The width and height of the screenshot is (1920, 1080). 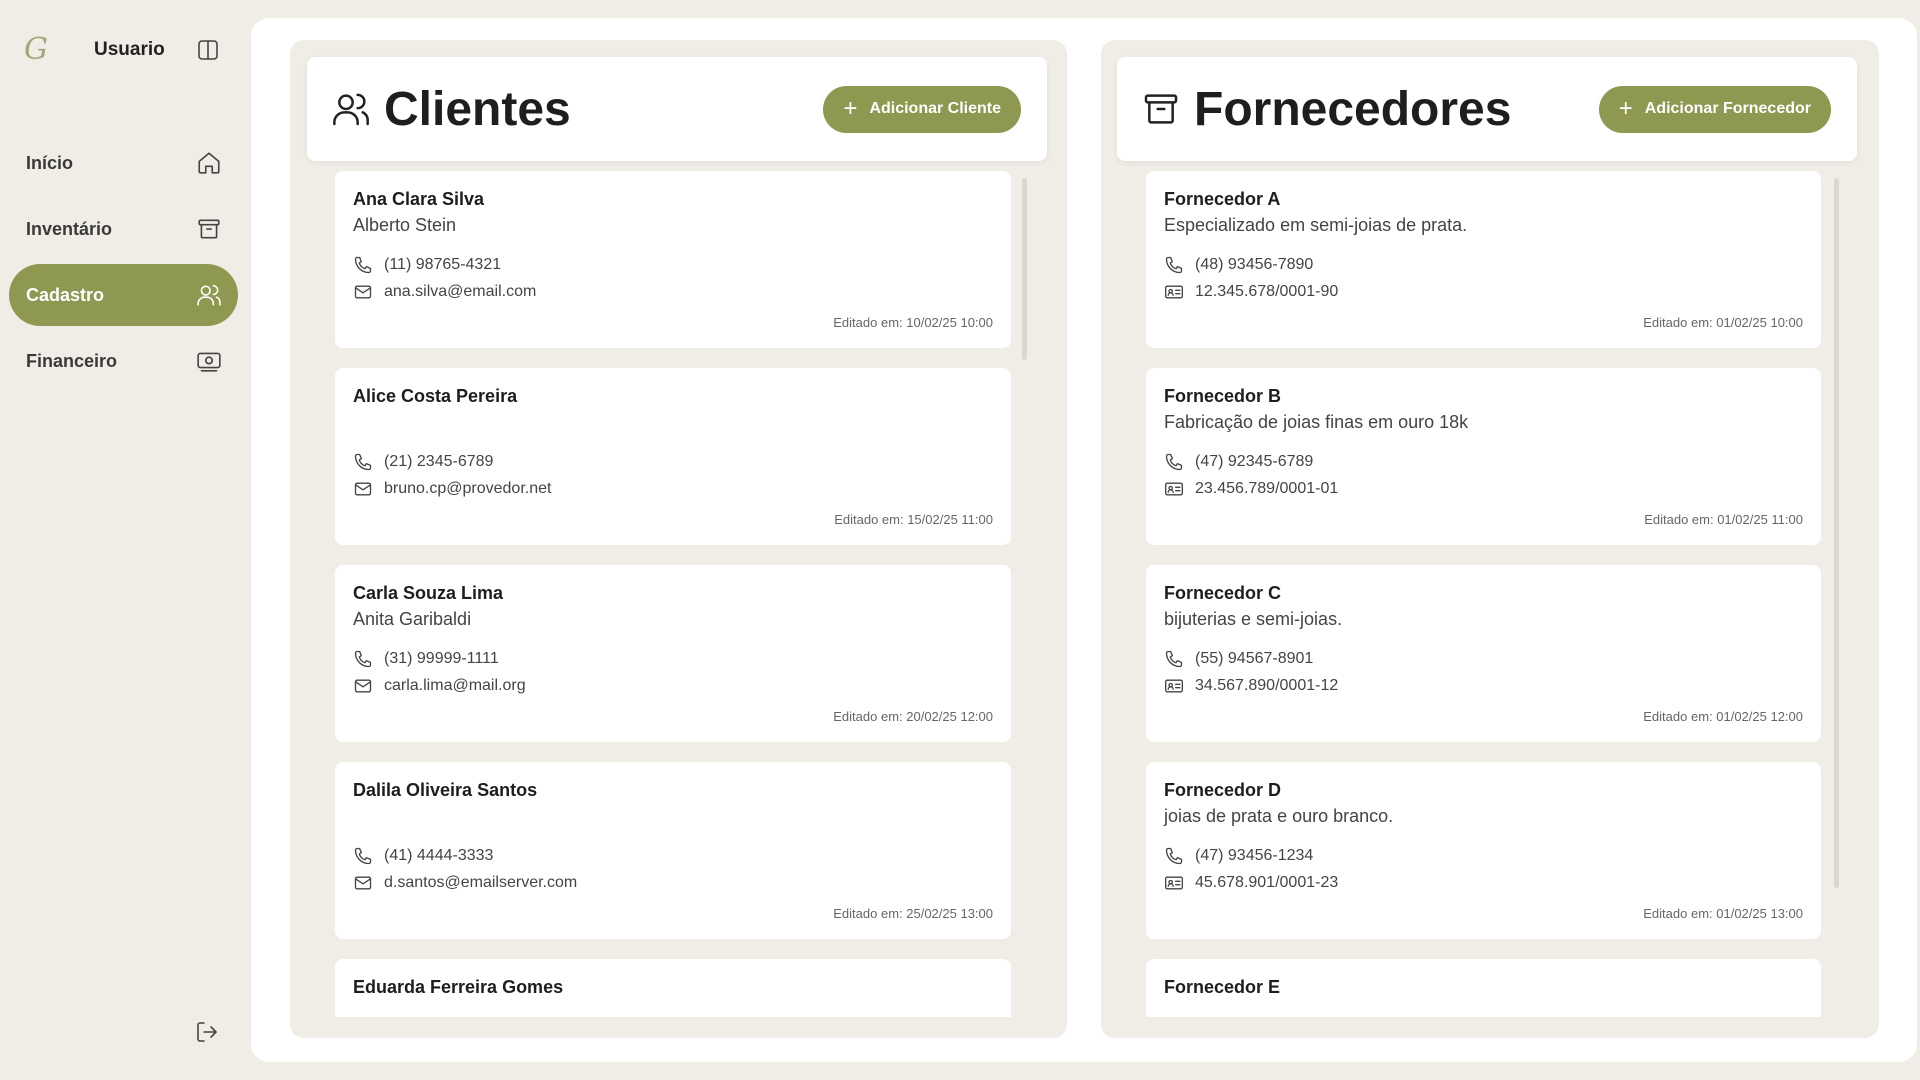 I want to click on cliente-name: Carla Souza Lima, so click(x=428, y=593).